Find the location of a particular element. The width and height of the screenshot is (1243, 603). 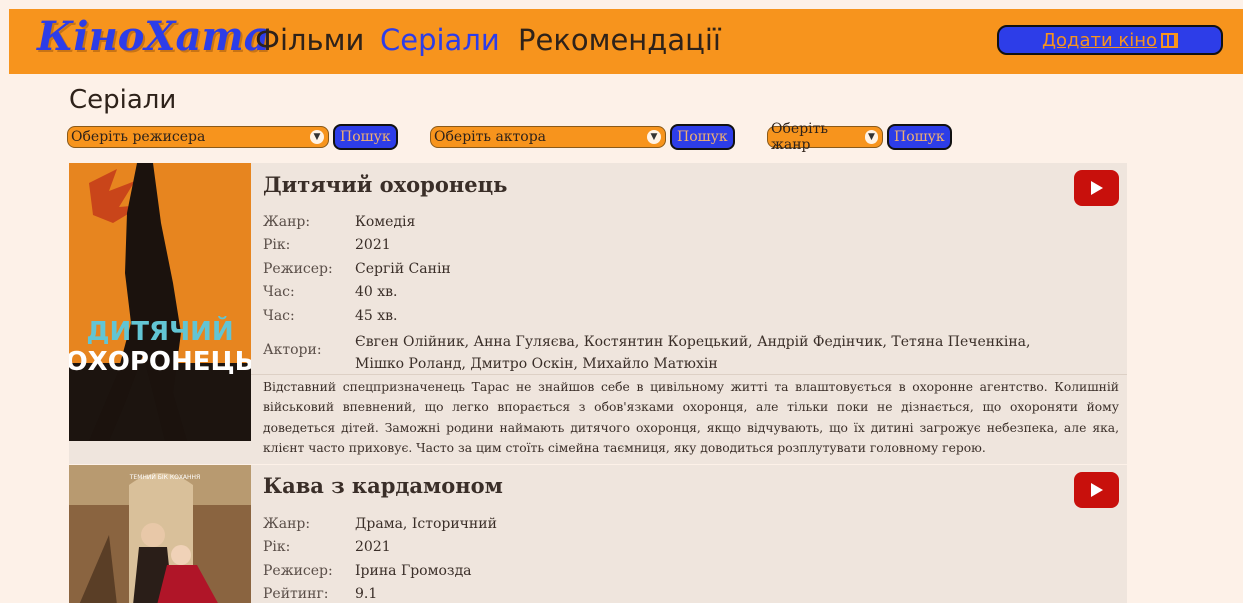

director-select: Оберіть режисера ▼ is located at coordinates (198, 137).